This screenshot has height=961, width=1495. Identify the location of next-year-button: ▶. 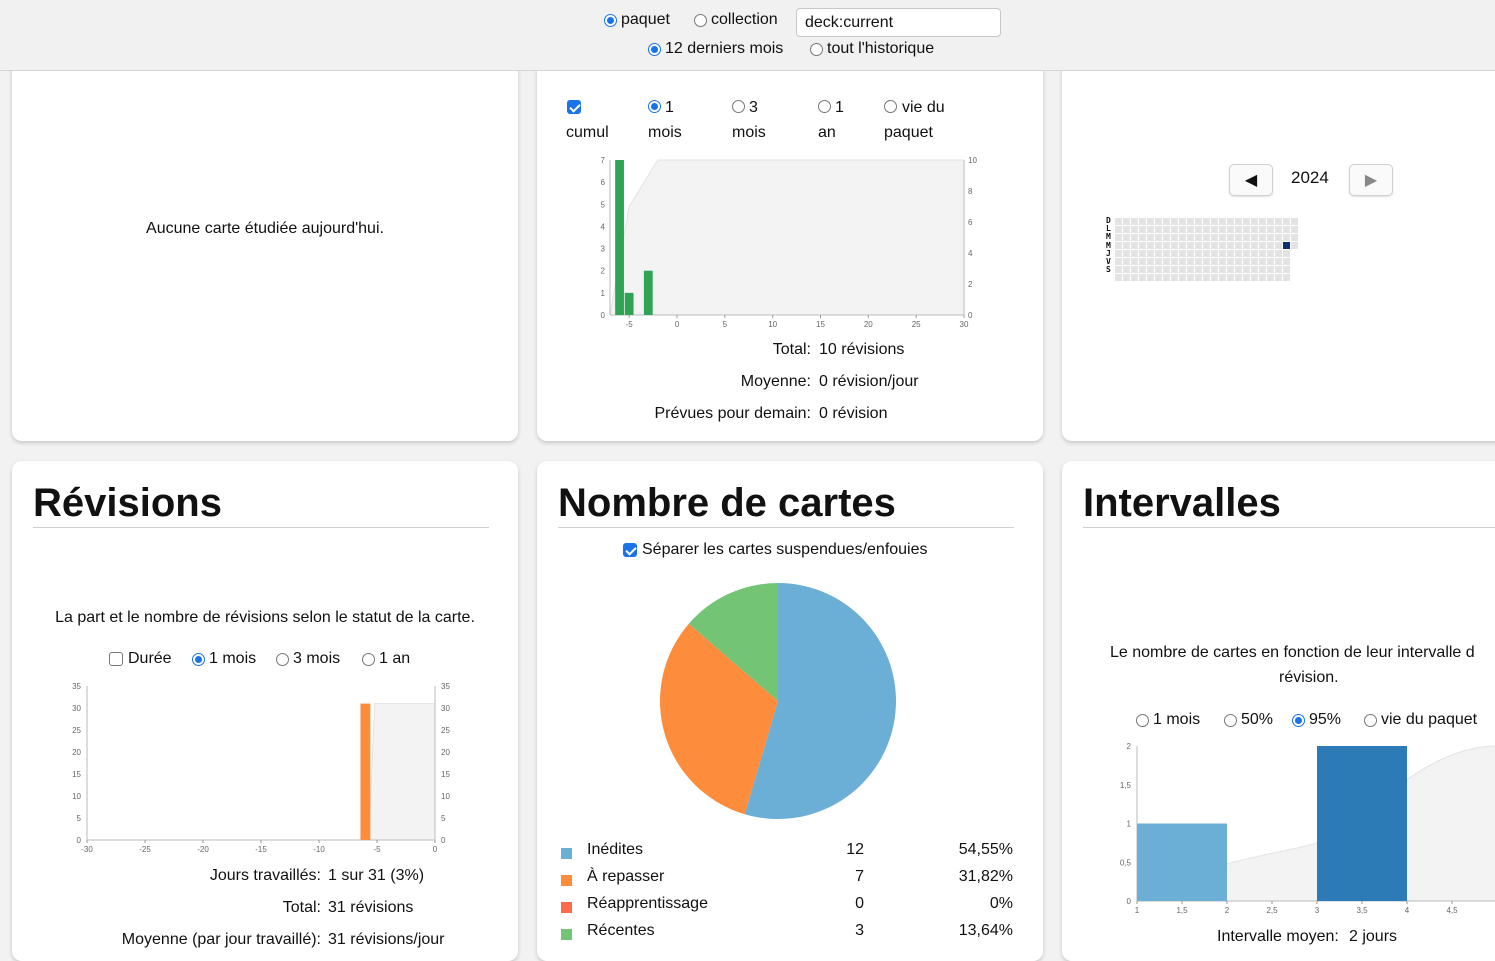
(1371, 180).